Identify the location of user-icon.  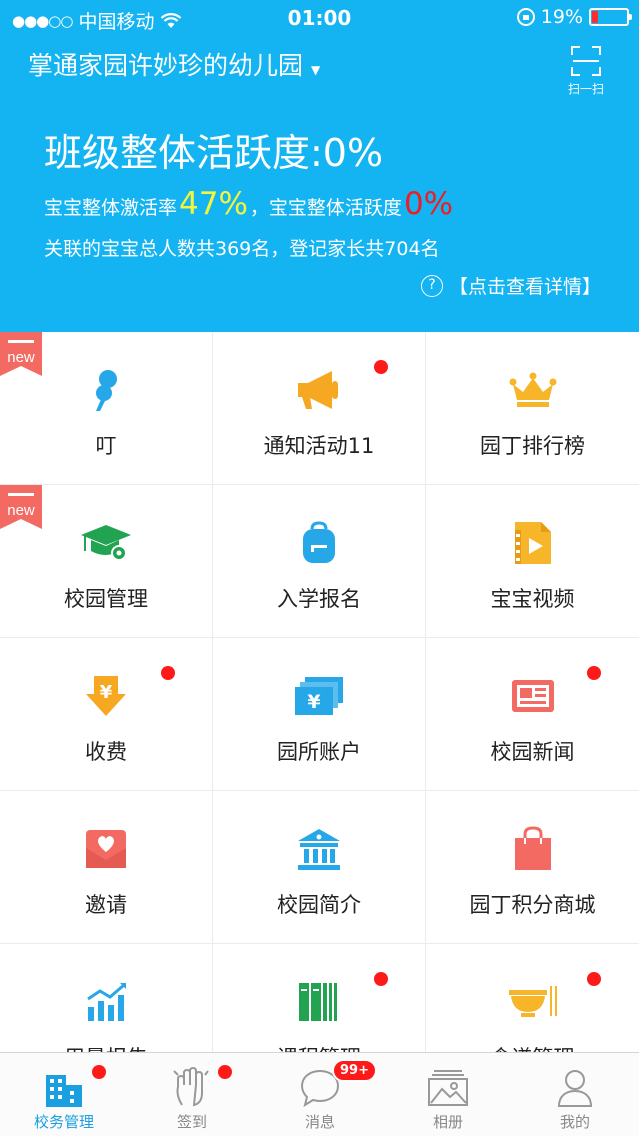
(575, 1088).